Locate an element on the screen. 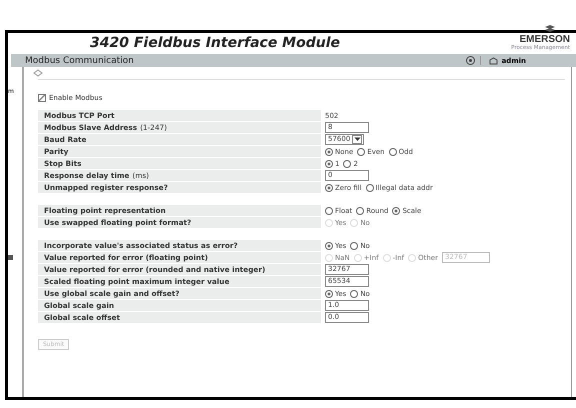 The image size is (576, 408). brand-name: EMERSON is located at coordinates (544, 40).